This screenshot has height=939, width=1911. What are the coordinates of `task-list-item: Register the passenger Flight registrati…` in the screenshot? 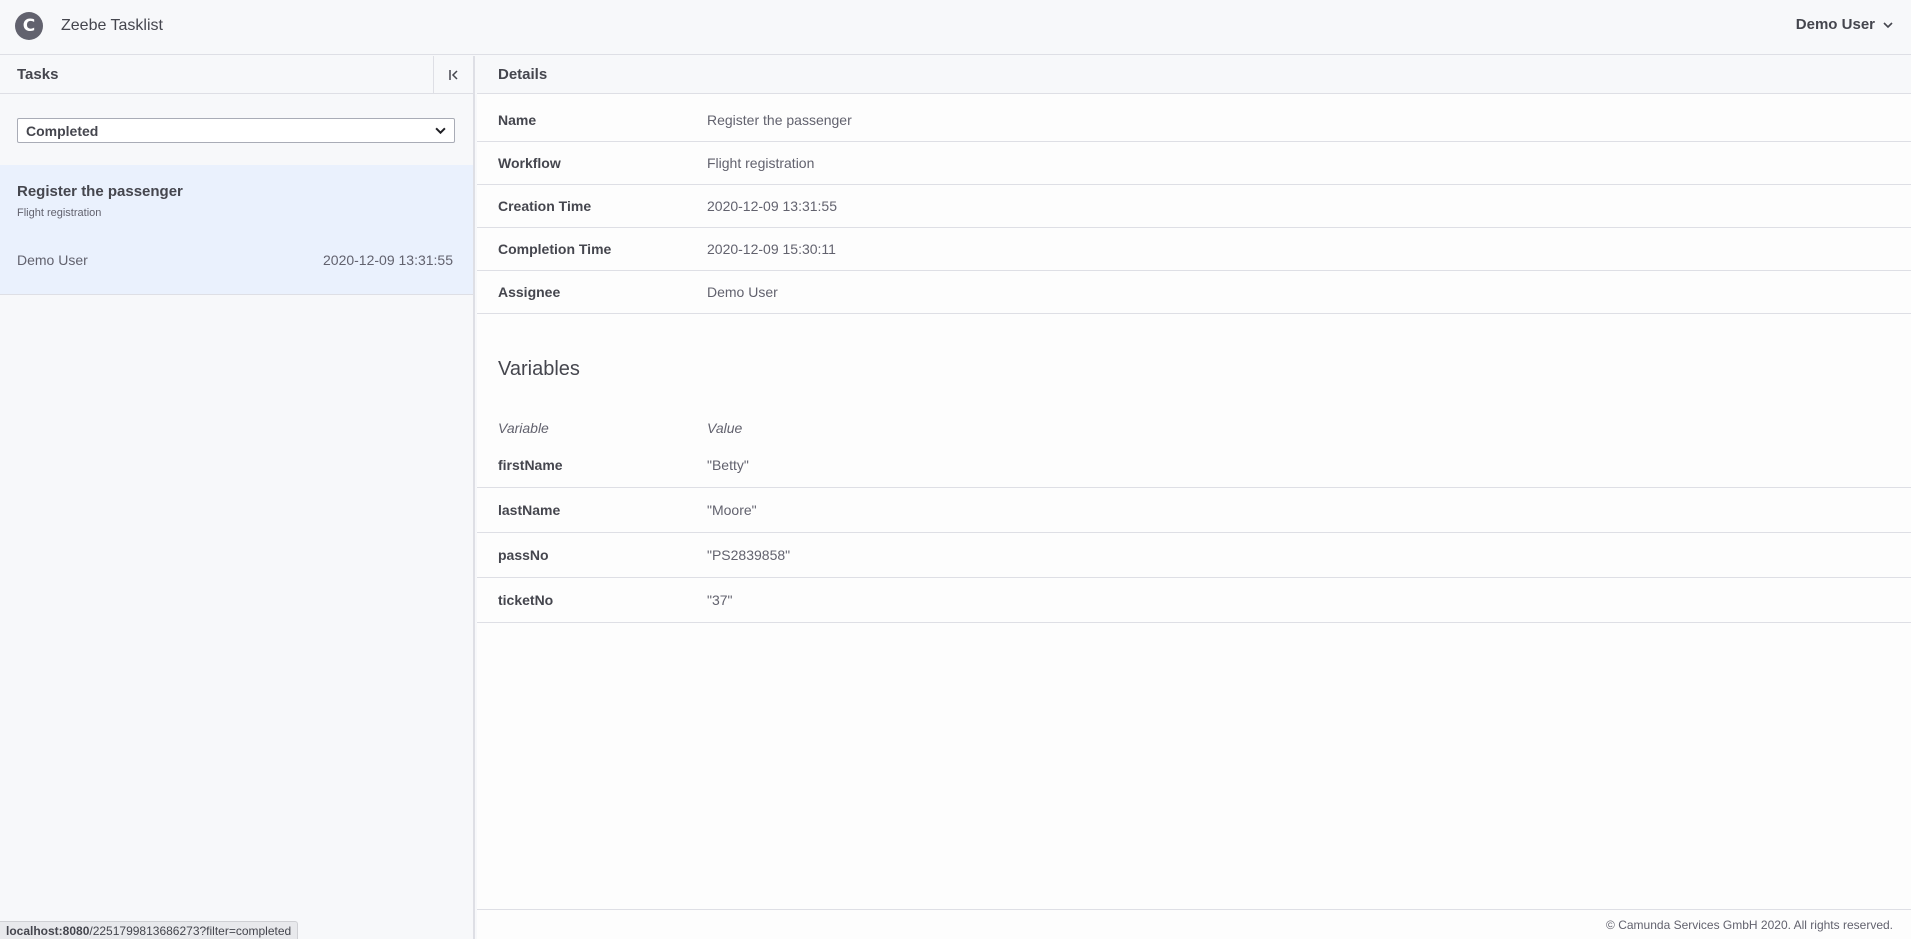 It's located at (236, 230).